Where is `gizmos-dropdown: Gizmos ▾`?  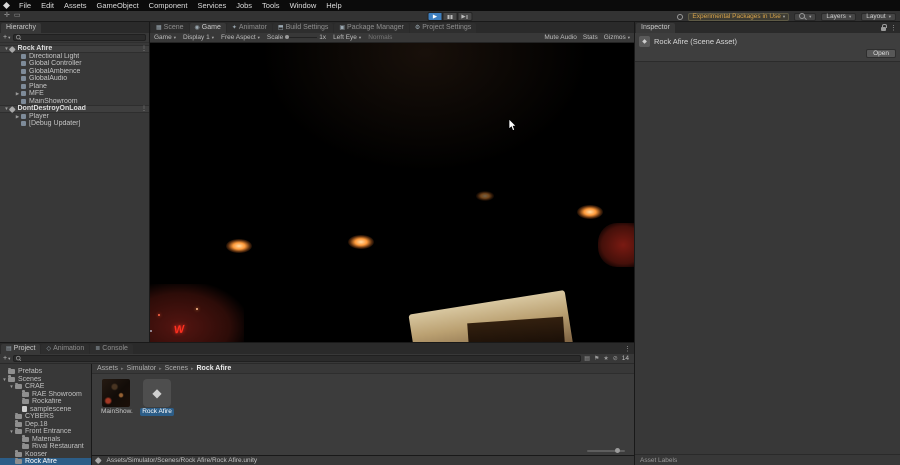
gizmos-dropdown: Gizmos ▾ is located at coordinates (617, 37).